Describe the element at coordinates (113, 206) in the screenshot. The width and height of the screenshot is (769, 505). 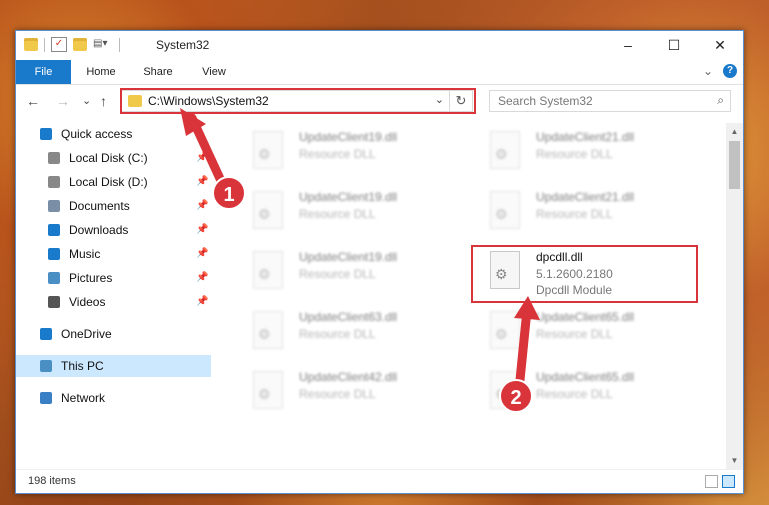
I see `sidebar-item-documents: Documents 📌` at that location.